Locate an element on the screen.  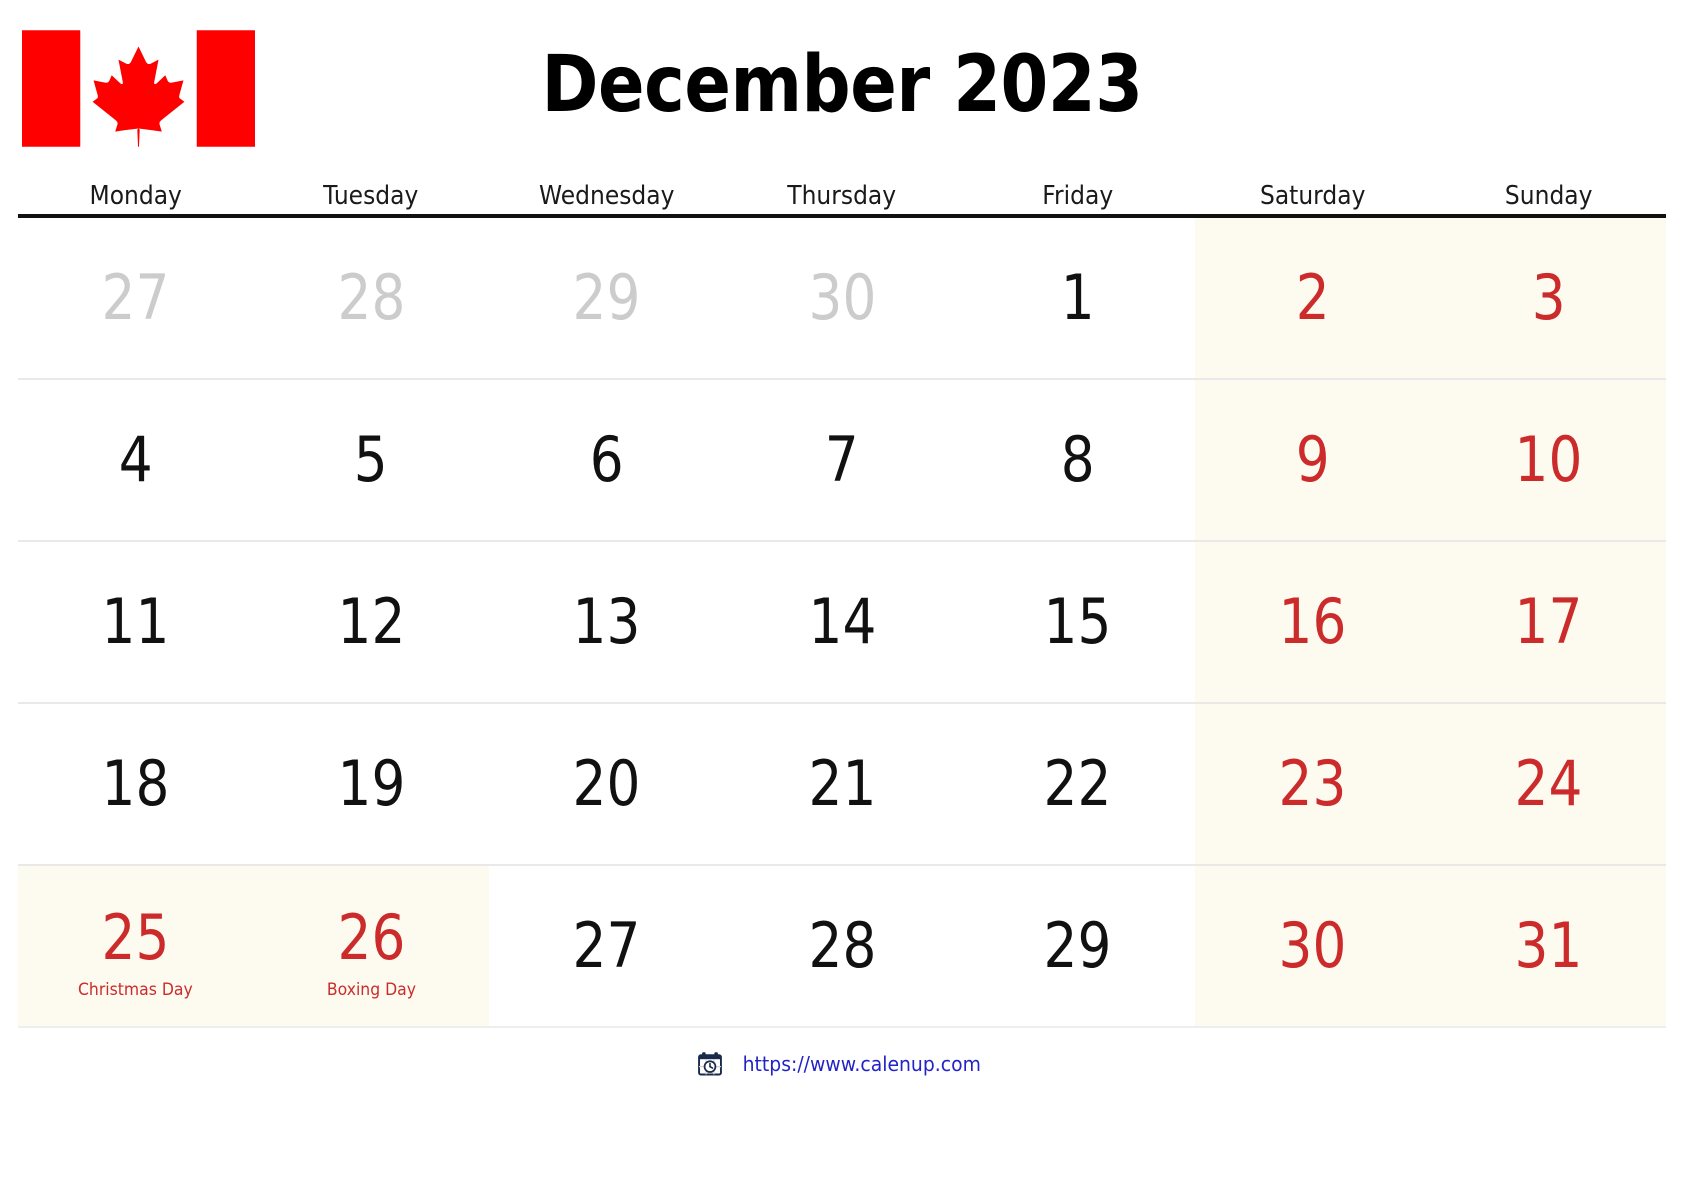
calendar-day-cell: 12 is located at coordinates (370, 622).